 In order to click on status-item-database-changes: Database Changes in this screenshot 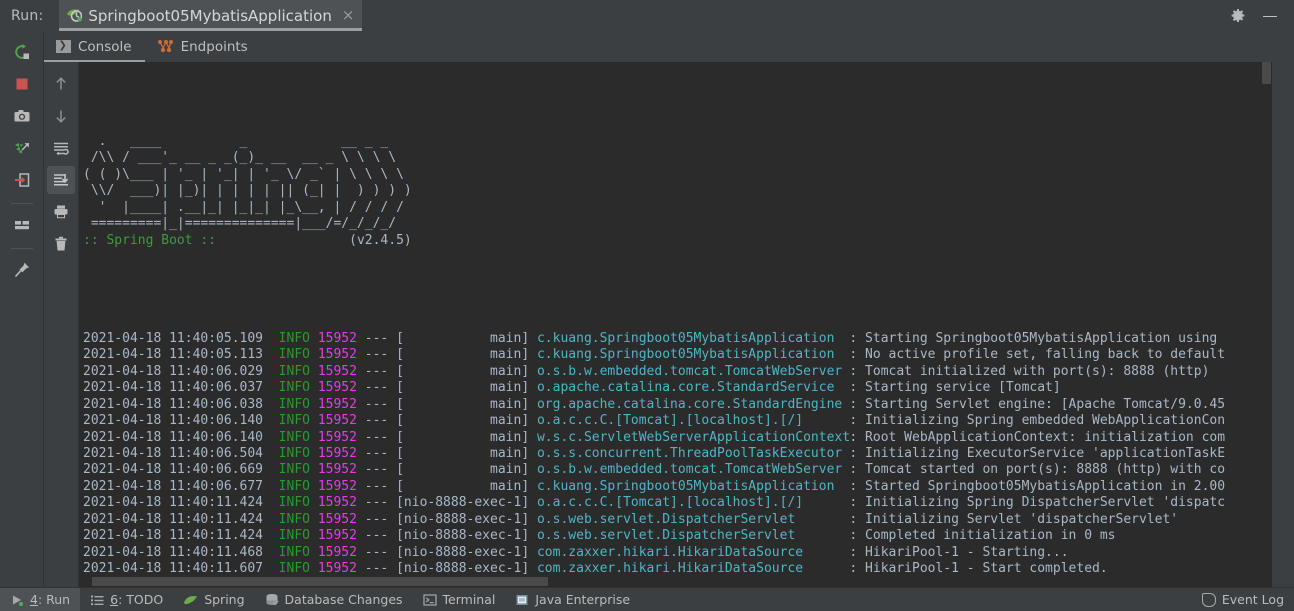, I will do `click(334, 599)`.